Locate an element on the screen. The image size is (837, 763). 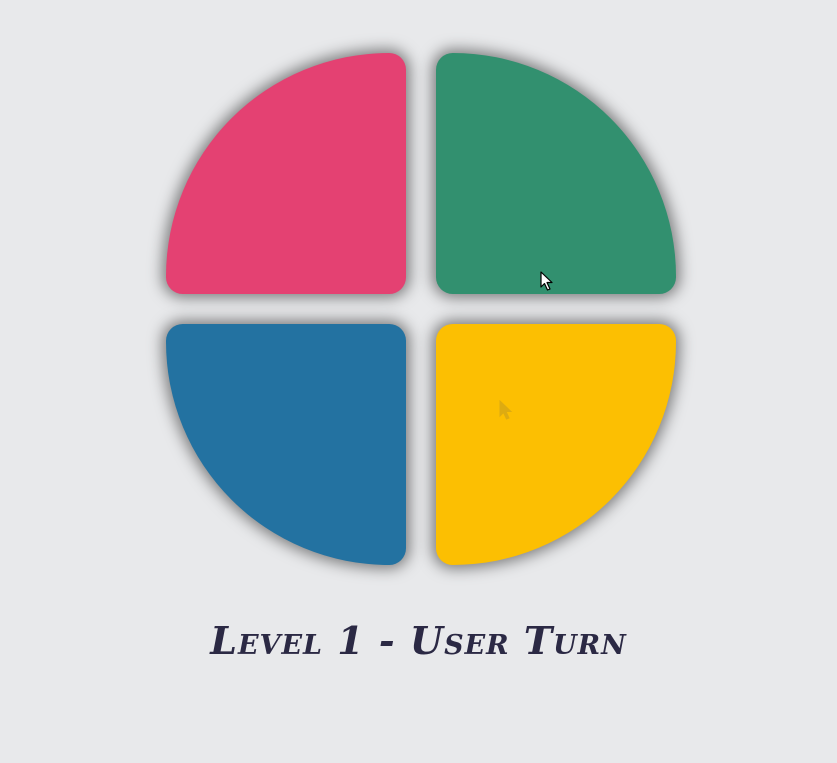
game-status-text: Level 1 - User Turn is located at coordinates (418, 640).